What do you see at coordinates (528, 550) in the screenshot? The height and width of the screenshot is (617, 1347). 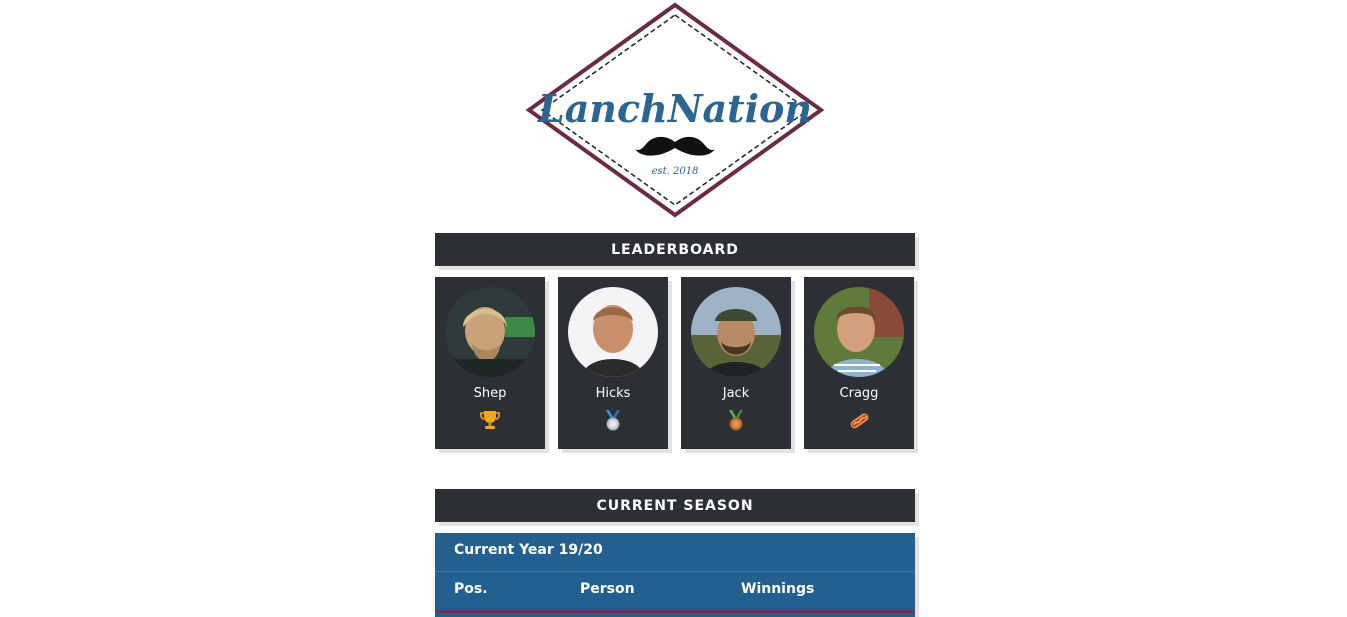 I see `season-year-label: Current Year 19/20` at bounding box center [528, 550].